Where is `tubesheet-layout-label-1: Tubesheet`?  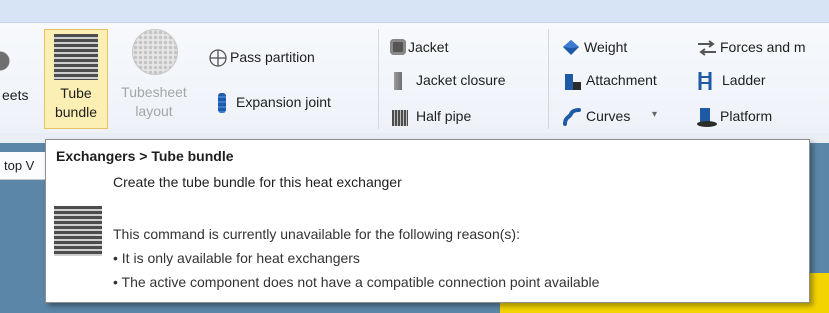 tubesheet-layout-label-1: Tubesheet is located at coordinates (154, 92).